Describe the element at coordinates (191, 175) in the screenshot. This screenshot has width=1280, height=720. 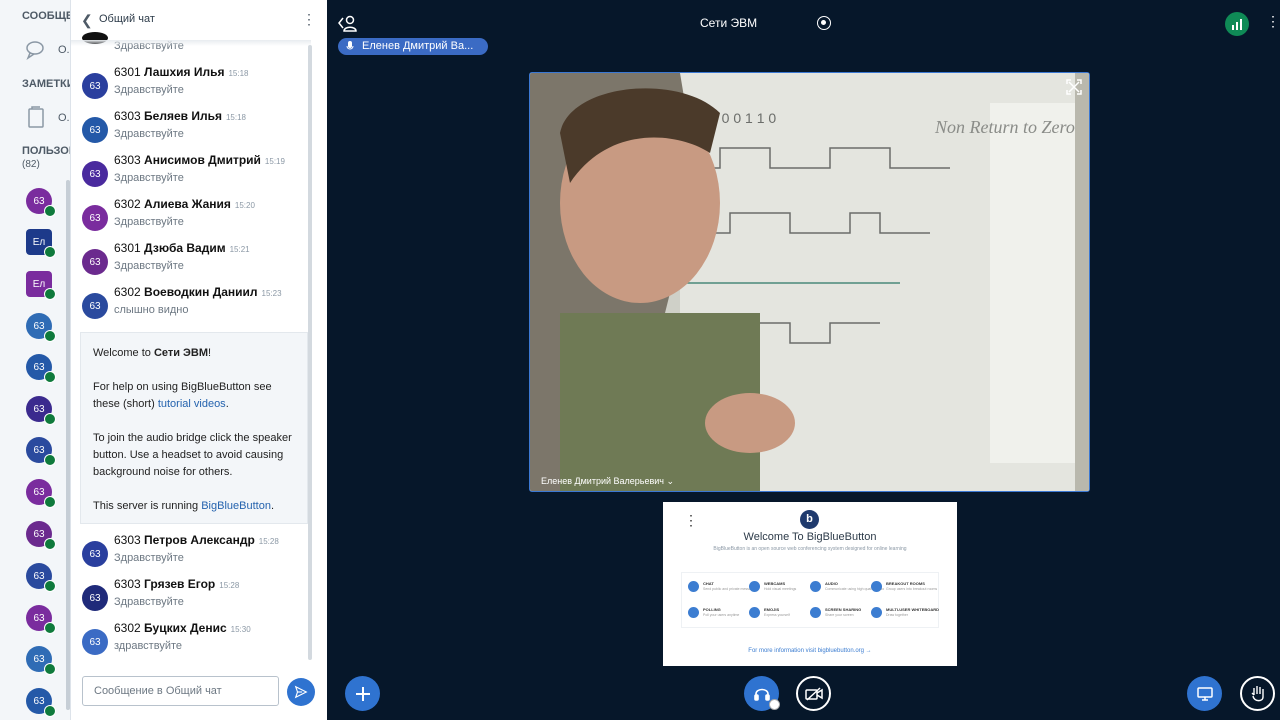
I see `chat-message: 63 6303 Анисимов Дмитрий 15:19 Здравствуйте` at that location.